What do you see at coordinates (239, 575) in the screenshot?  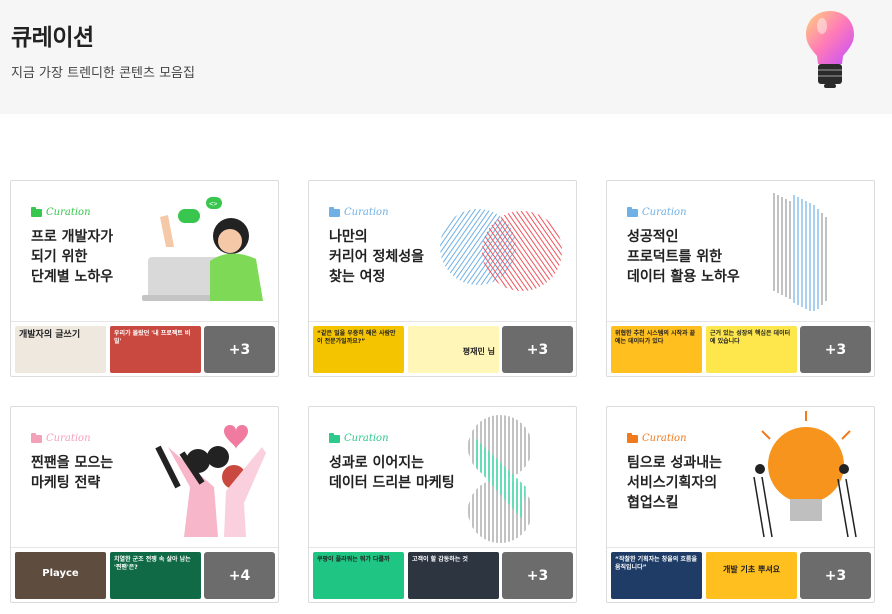 I see `more-button: +4` at bounding box center [239, 575].